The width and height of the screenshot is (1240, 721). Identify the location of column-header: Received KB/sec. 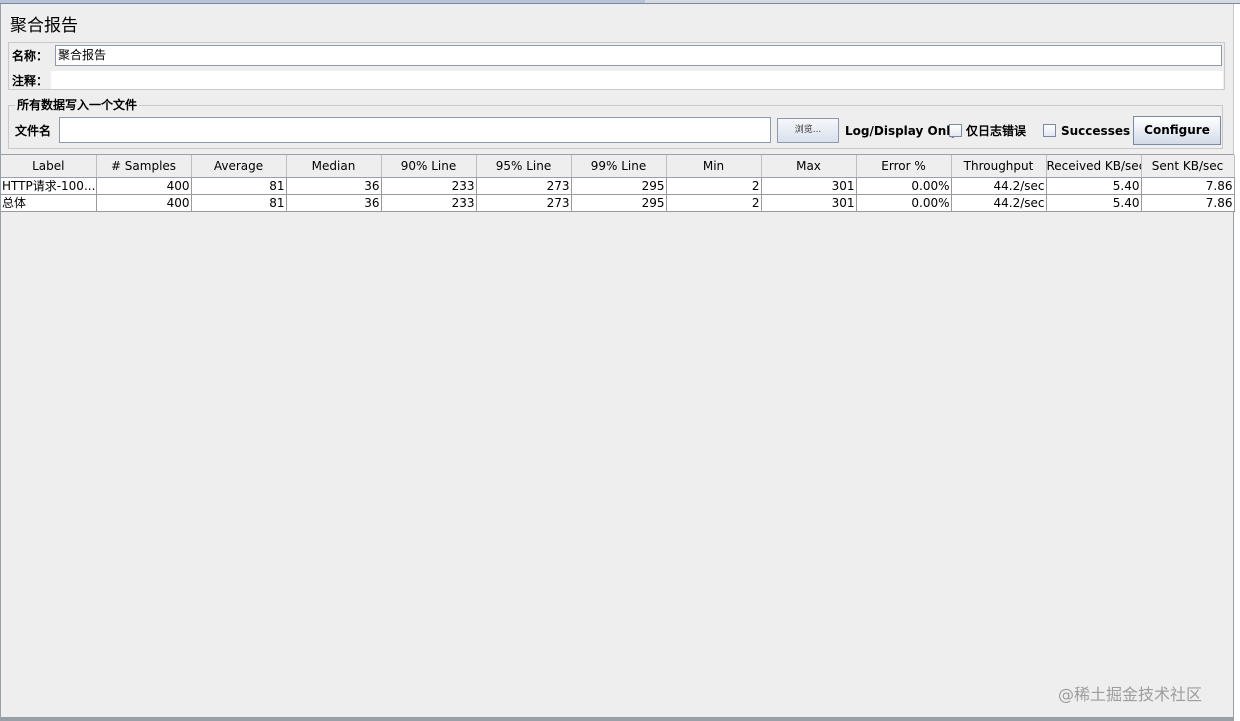
(1094, 166).